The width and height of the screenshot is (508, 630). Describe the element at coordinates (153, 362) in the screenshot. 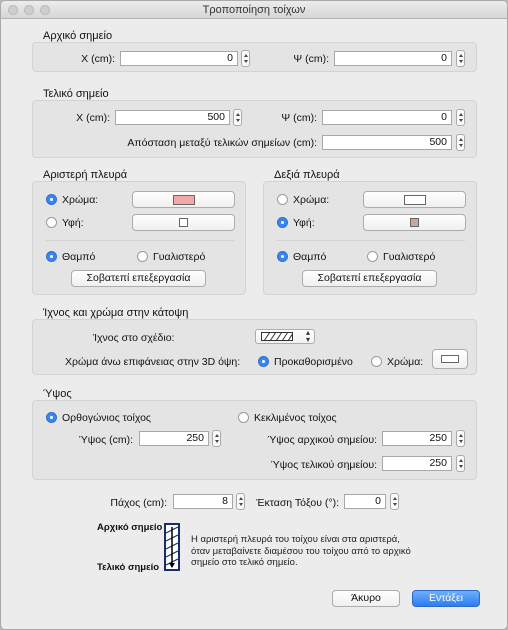

I see `top-color-label: Χρώμα άνω επιφάνειας στην 3D όψη:` at that location.